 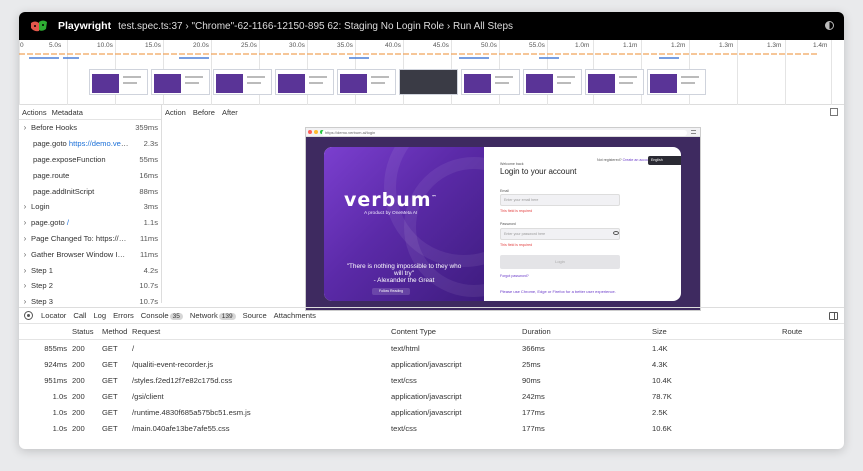 What do you see at coordinates (78, 396) in the screenshot?
I see `cell-status: 200` at bounding box center [78, 396].